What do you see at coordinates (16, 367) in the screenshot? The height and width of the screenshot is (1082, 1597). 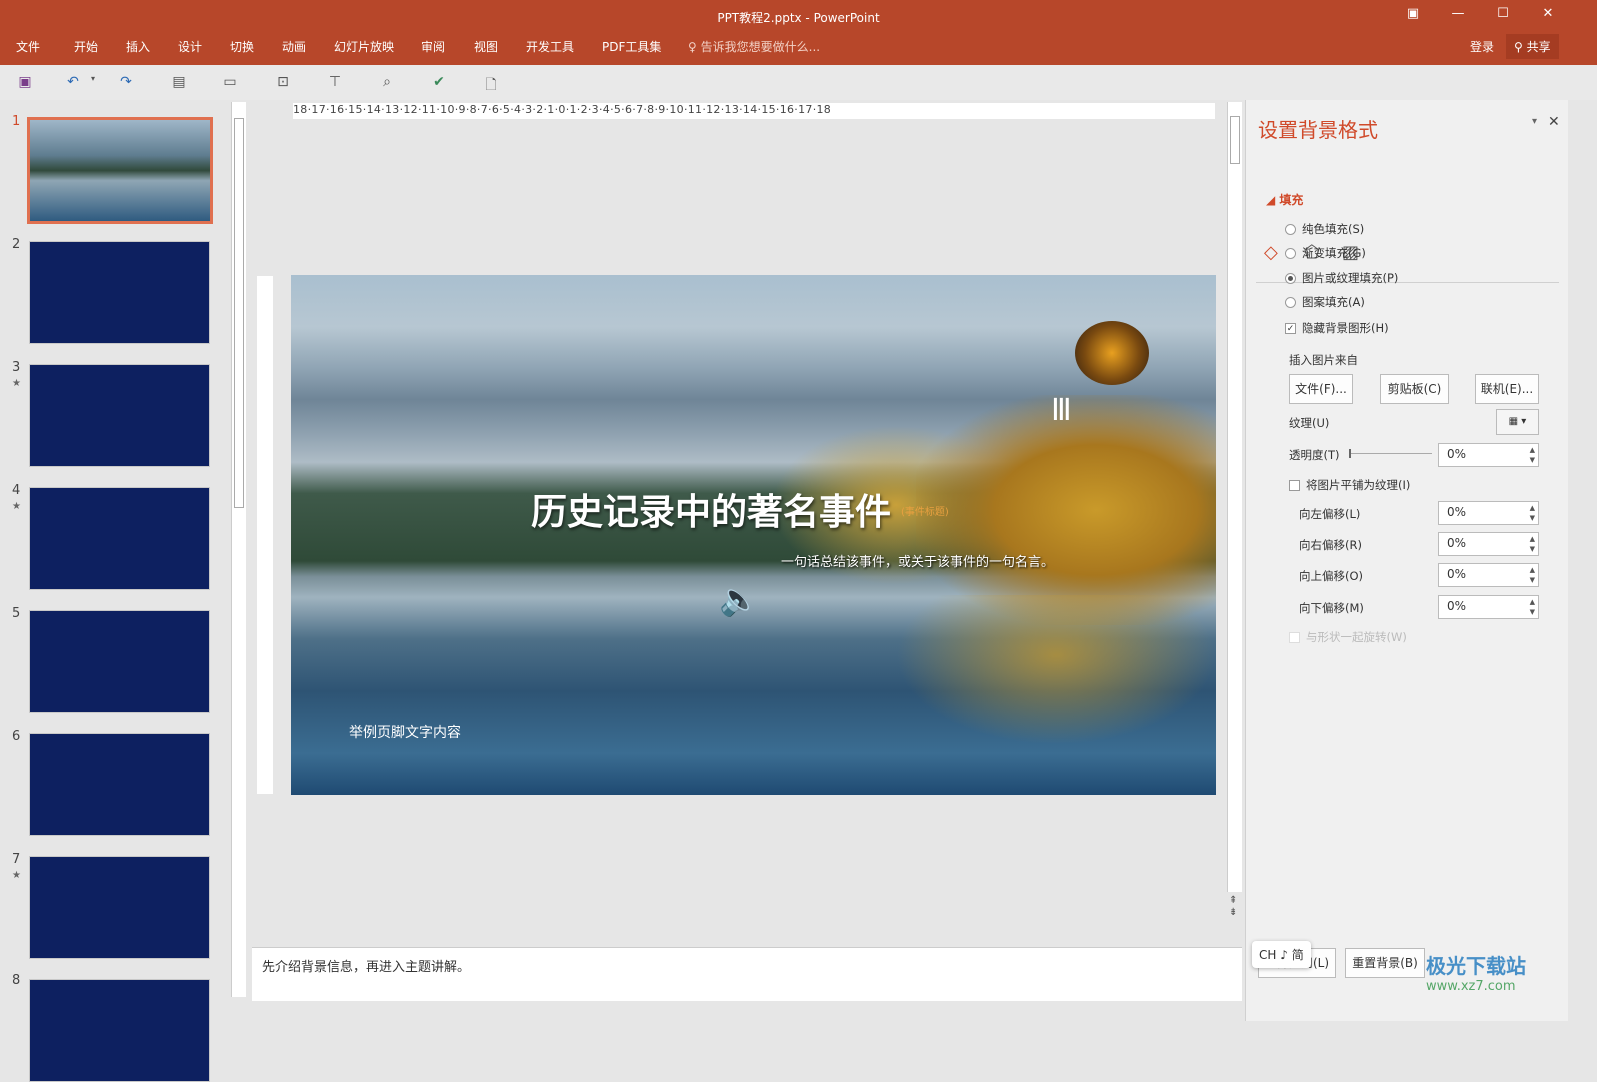 I see `slide-number: 3` at bounding box center [16, 367].